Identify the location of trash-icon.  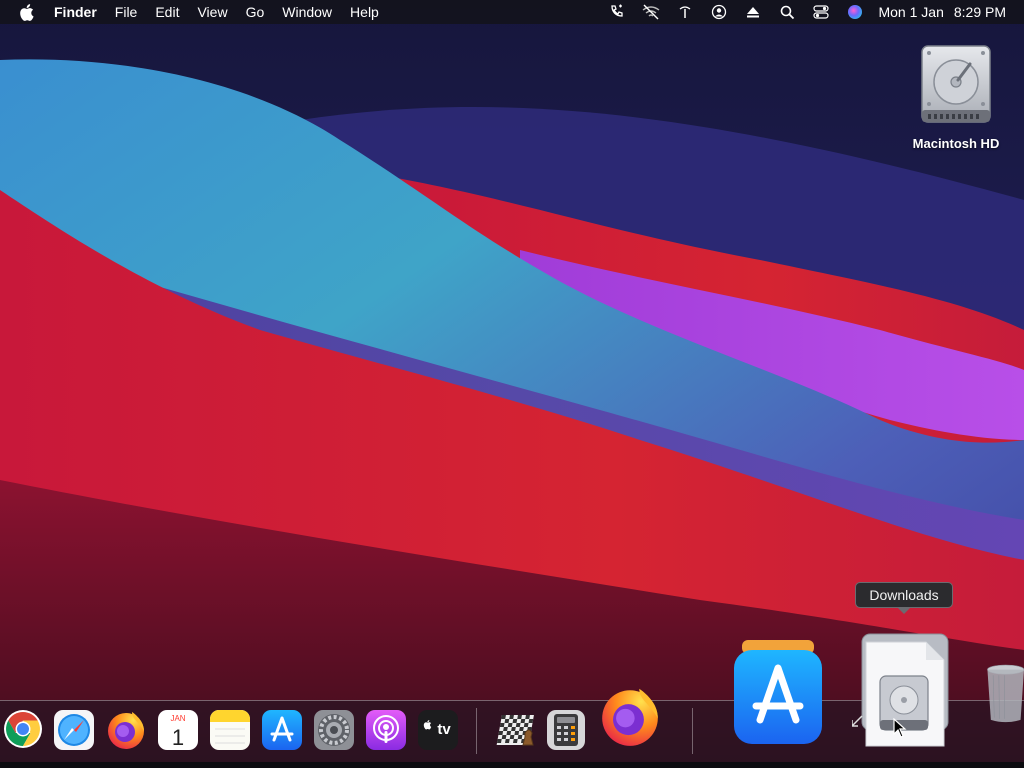
(1005, 693).